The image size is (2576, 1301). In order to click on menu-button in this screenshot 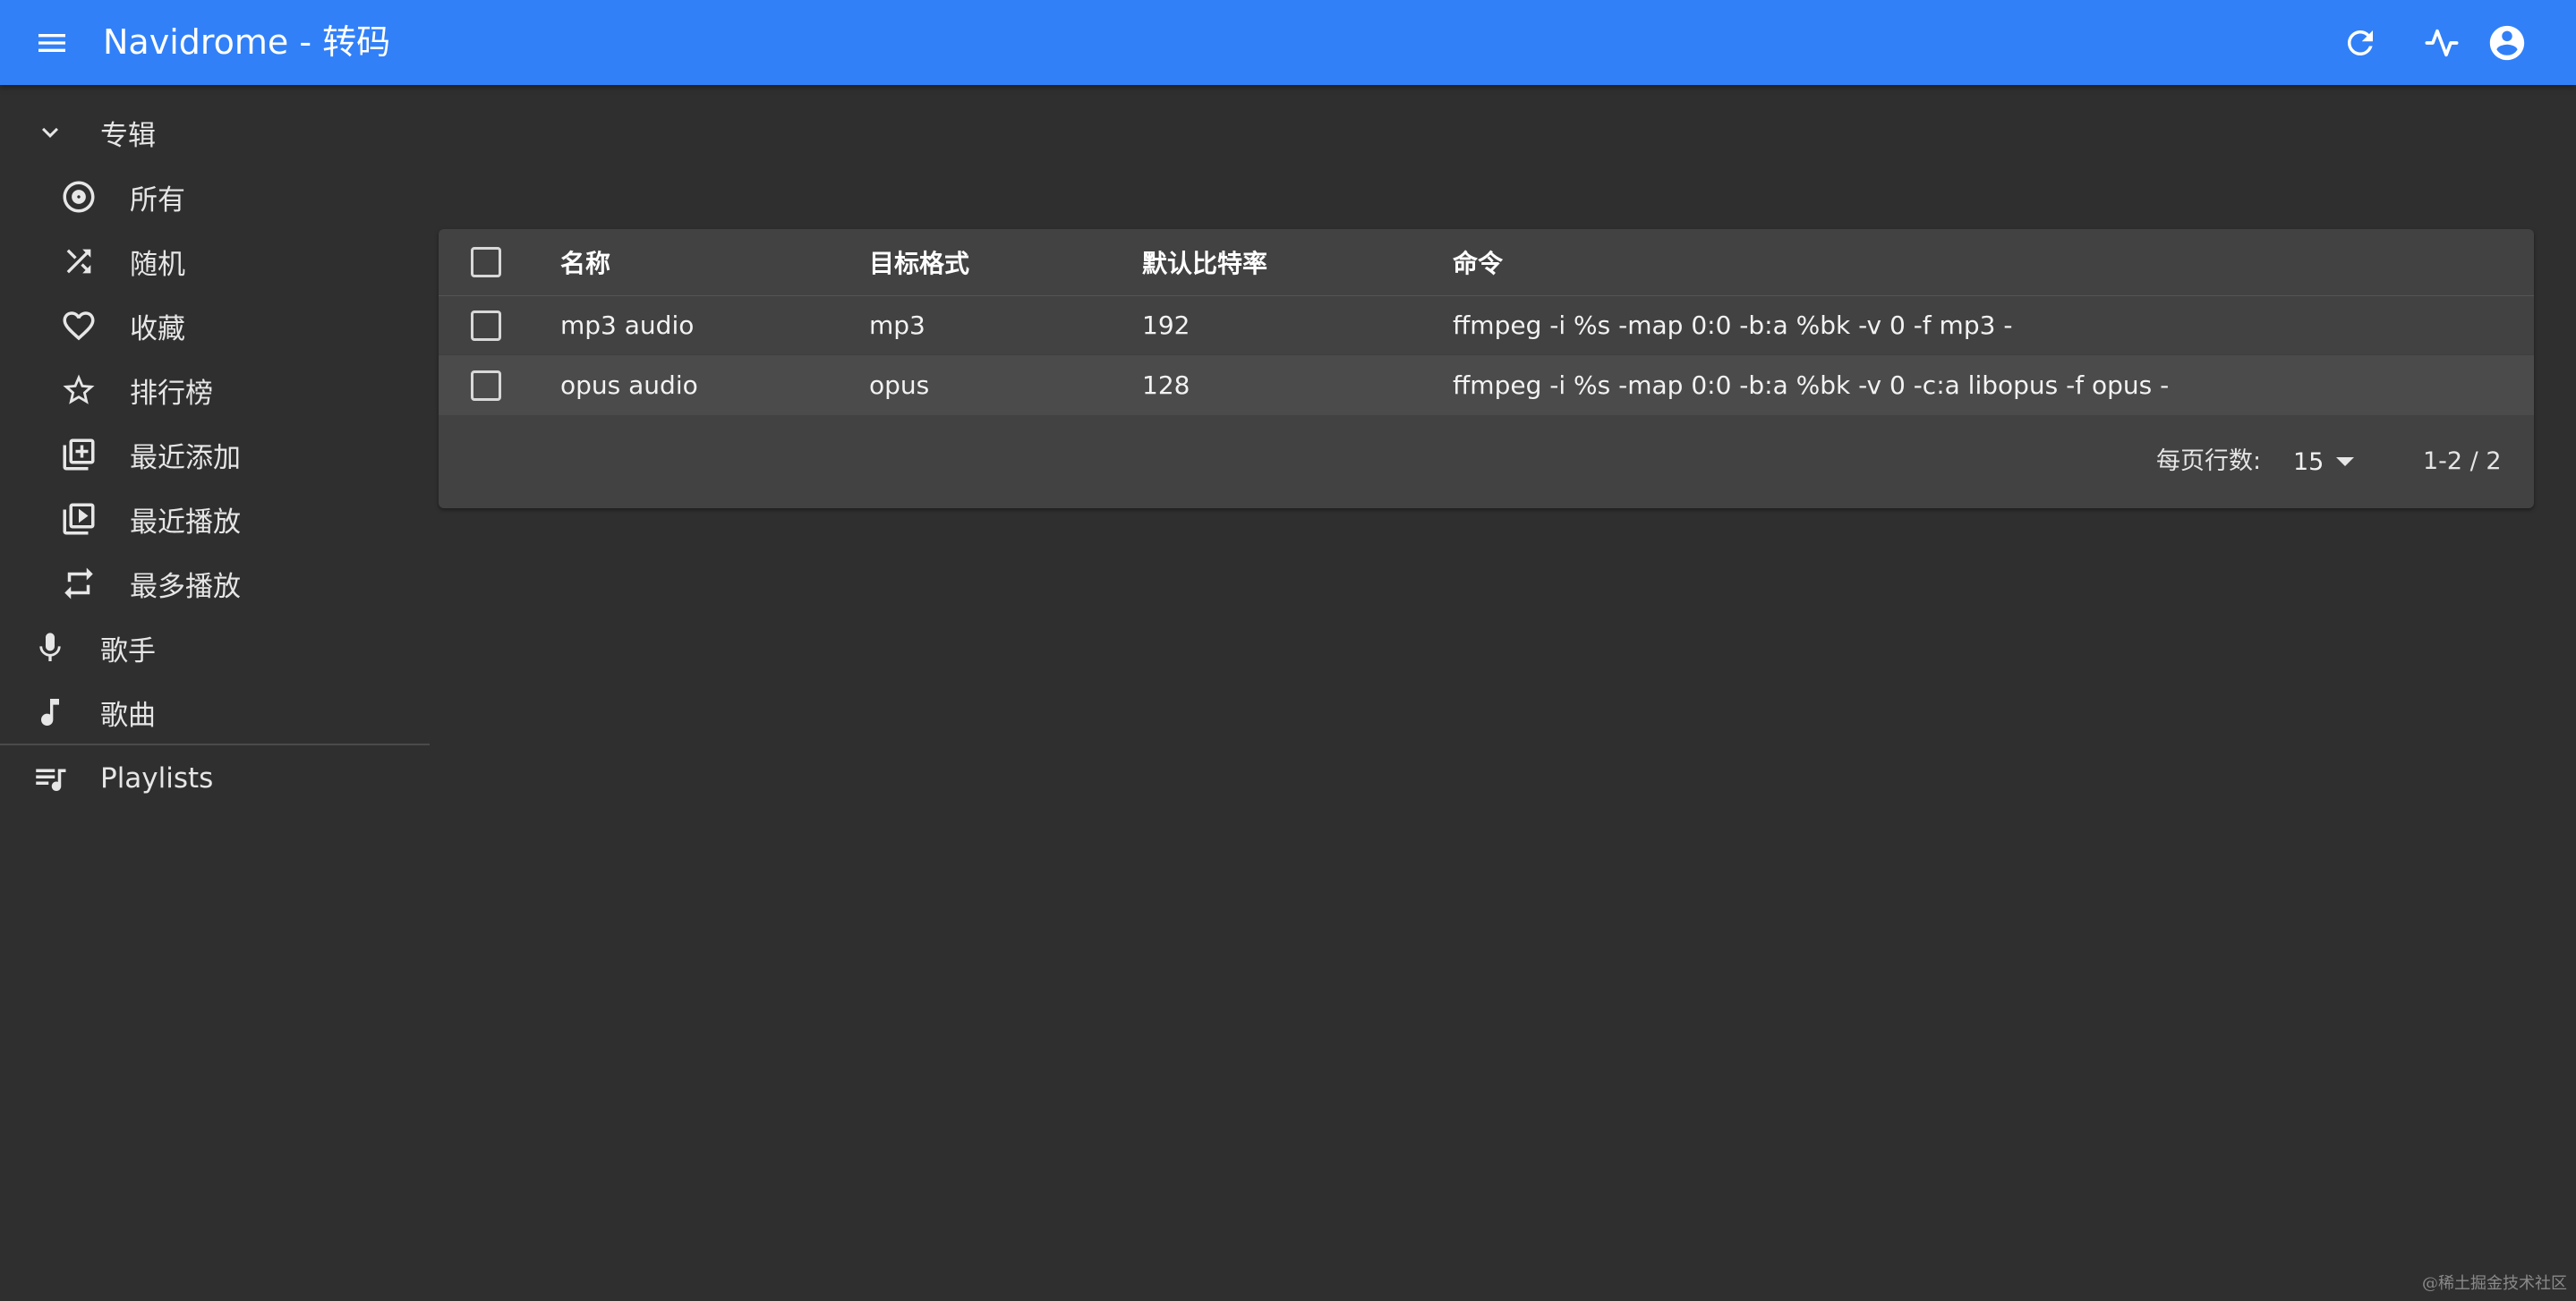, I will do `click(52, 43)`.